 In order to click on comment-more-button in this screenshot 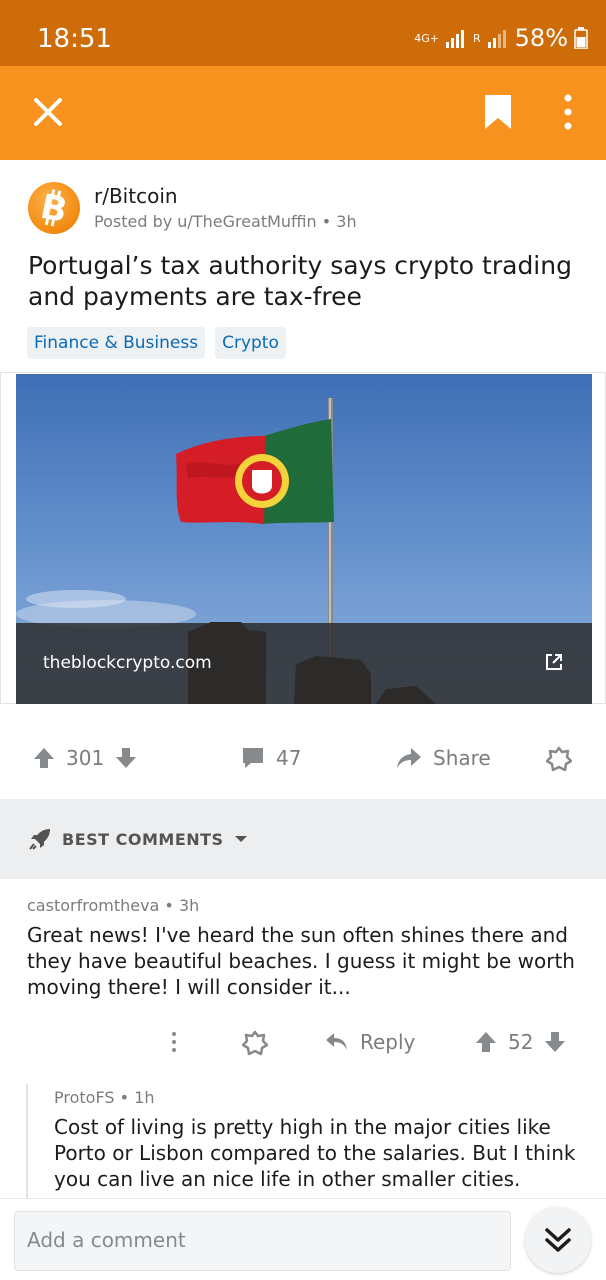, I will do `click(174, 1042)`.